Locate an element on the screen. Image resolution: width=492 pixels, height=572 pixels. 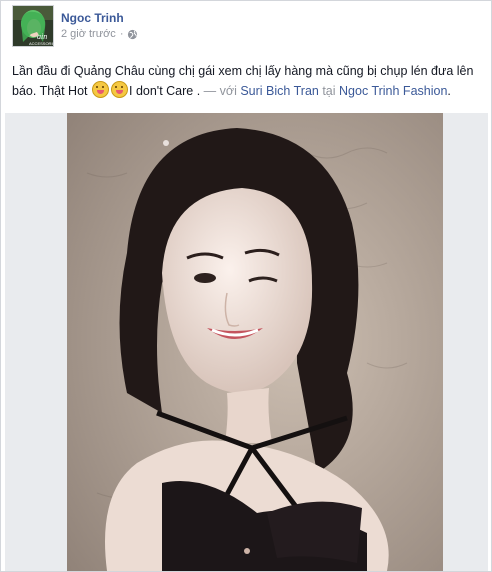
tagged-person-link: Suri Bich Tran is located at coordinates (279, 91).